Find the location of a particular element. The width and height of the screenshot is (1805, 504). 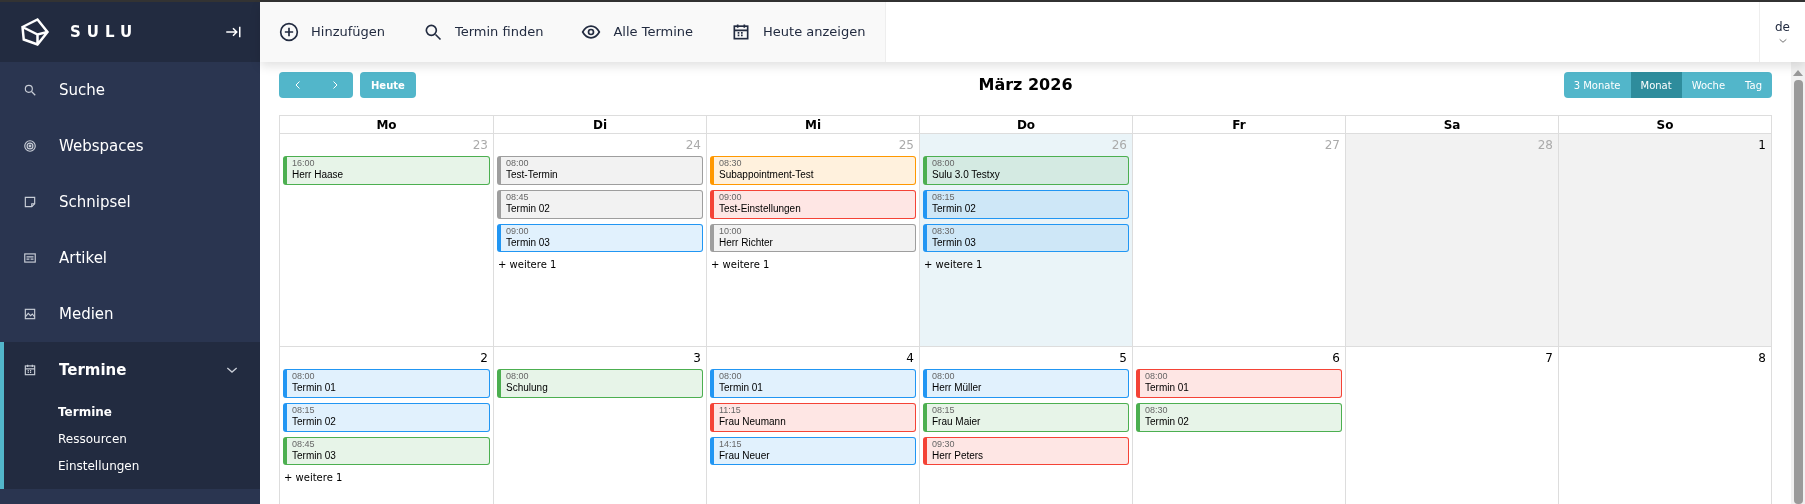

nav-item: Medien is located at coordinates (130, 314).